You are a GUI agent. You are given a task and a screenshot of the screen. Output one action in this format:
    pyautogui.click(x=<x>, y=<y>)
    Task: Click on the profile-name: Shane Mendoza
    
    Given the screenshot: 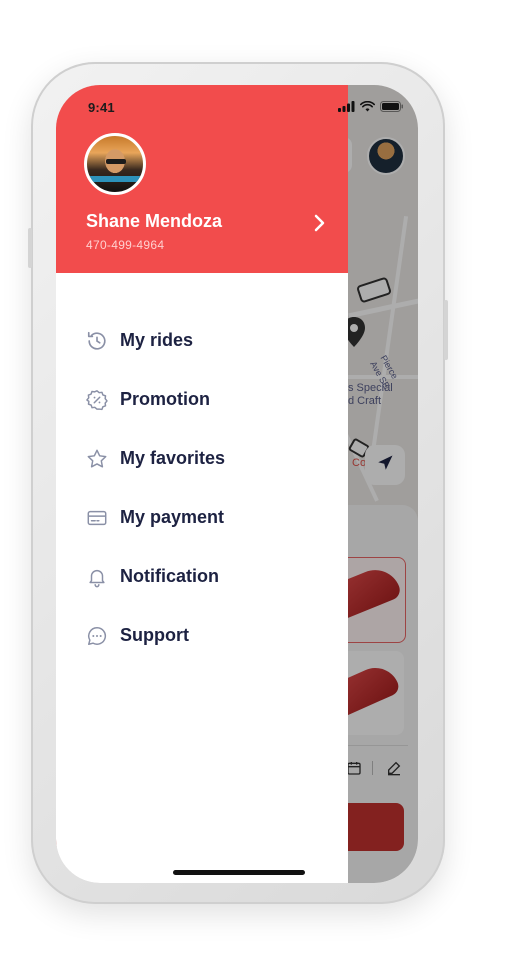 What is the action you would take?
    pyautogui.click(x=154, y=221)
    